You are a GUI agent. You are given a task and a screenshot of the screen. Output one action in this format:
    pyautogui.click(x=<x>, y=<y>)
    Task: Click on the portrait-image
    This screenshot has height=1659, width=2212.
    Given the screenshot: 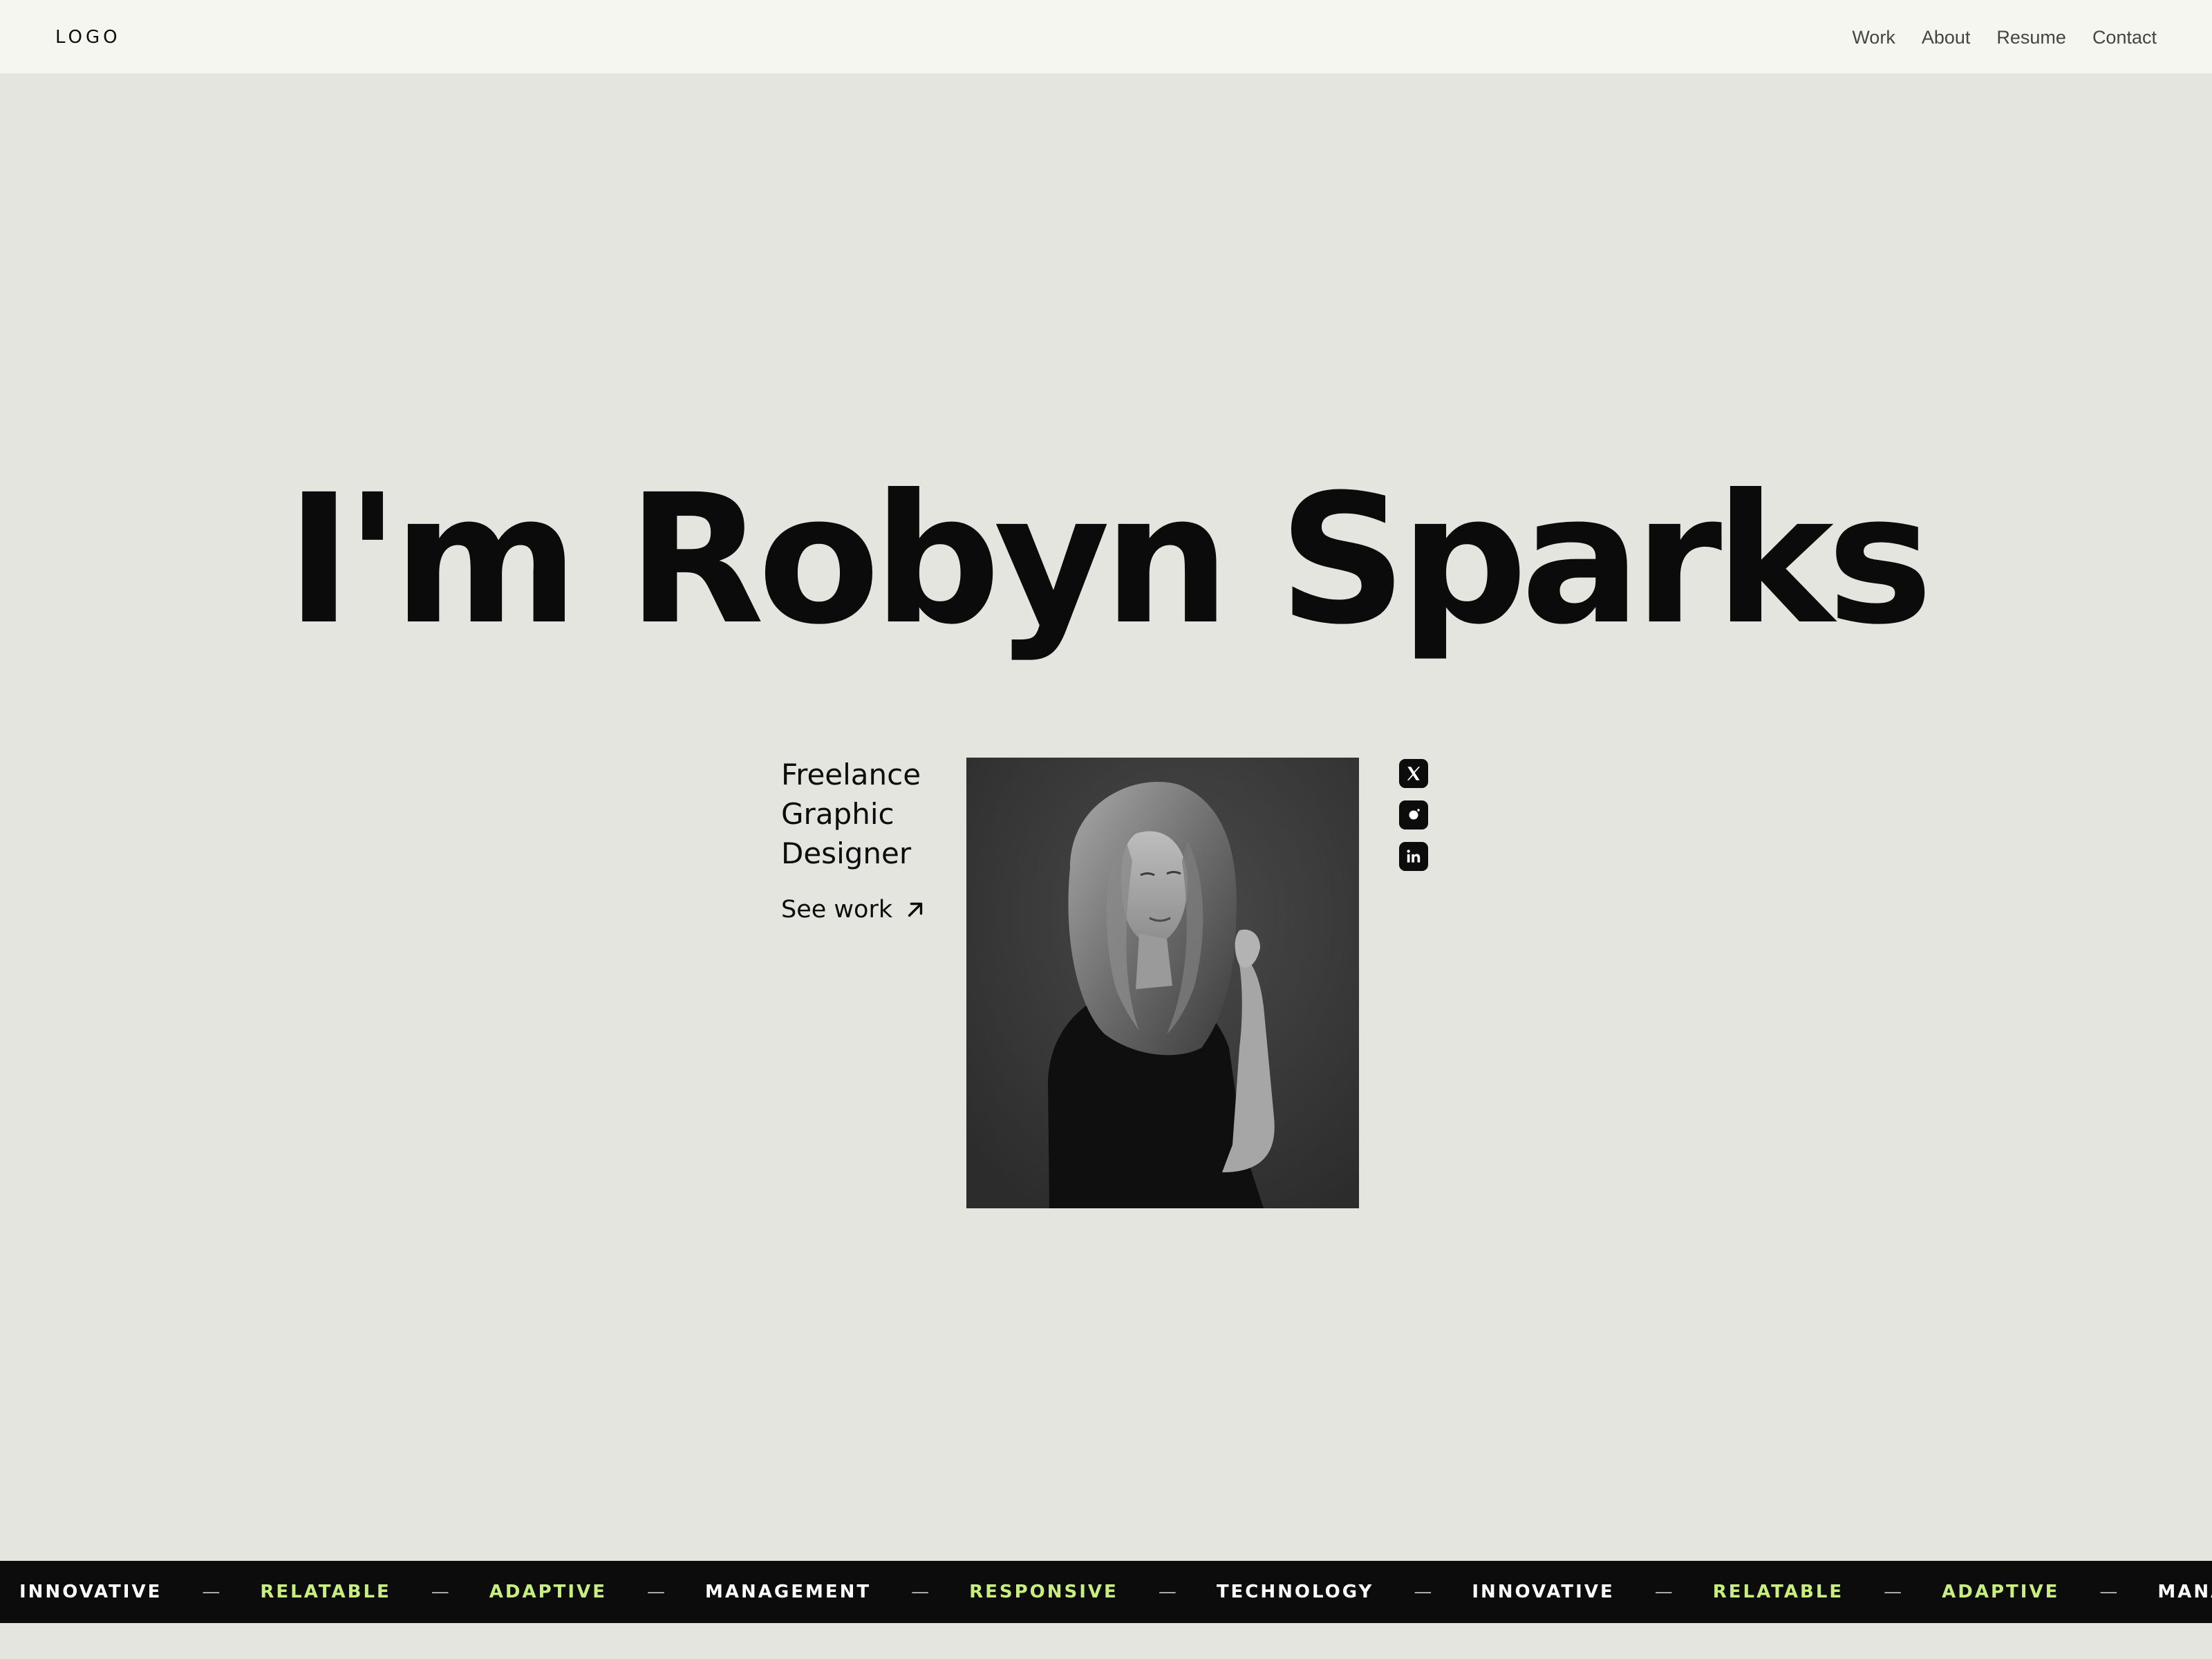 What is the action you would take?
    pyautogui.click(x=1162, y=983)
    